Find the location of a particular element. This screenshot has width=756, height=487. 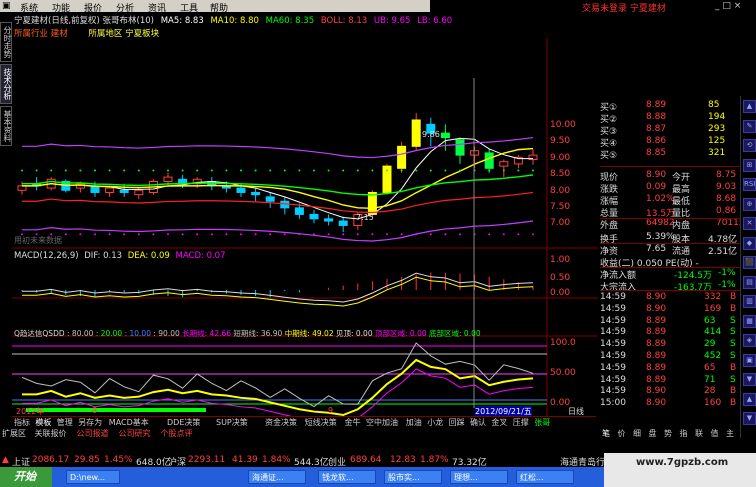

start-button: 开始 is located at coordinates (26, 477).